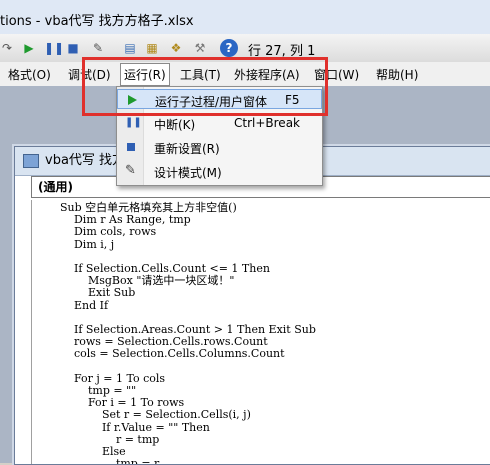 This screenshot has height=465, width=490. I want to click on redo-icon: ↷, so click(7, 48).